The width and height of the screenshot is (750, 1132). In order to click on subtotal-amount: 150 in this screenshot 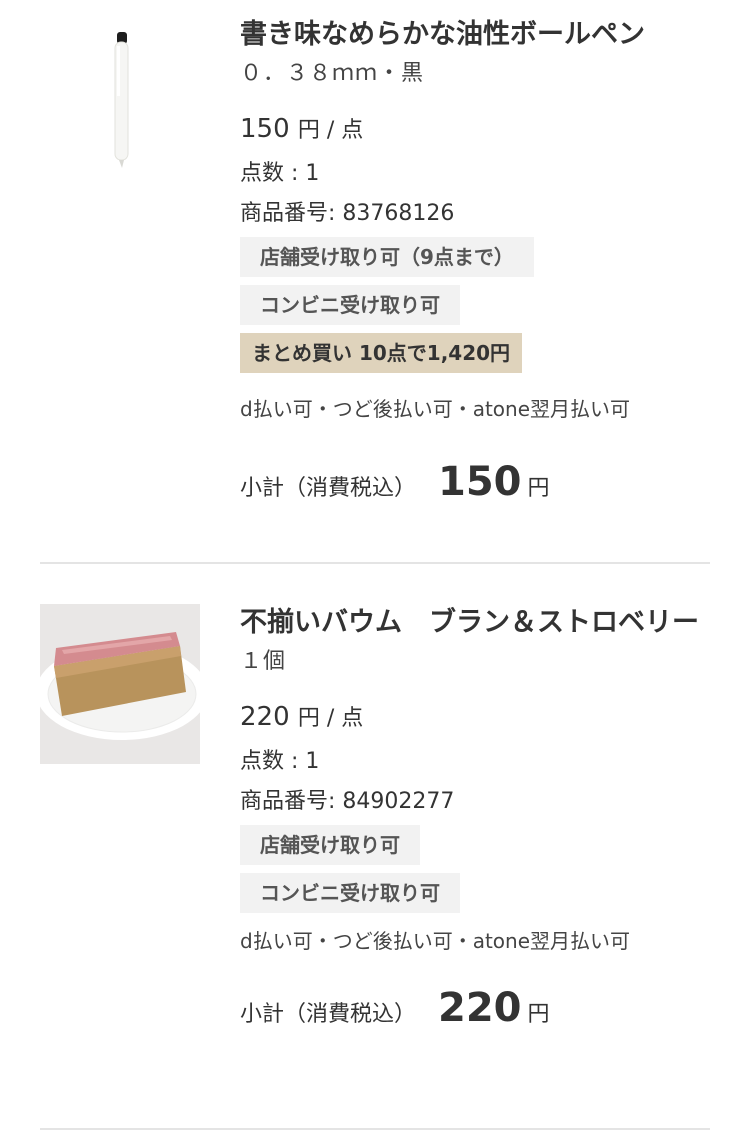, I will do `click(480, 482)`.